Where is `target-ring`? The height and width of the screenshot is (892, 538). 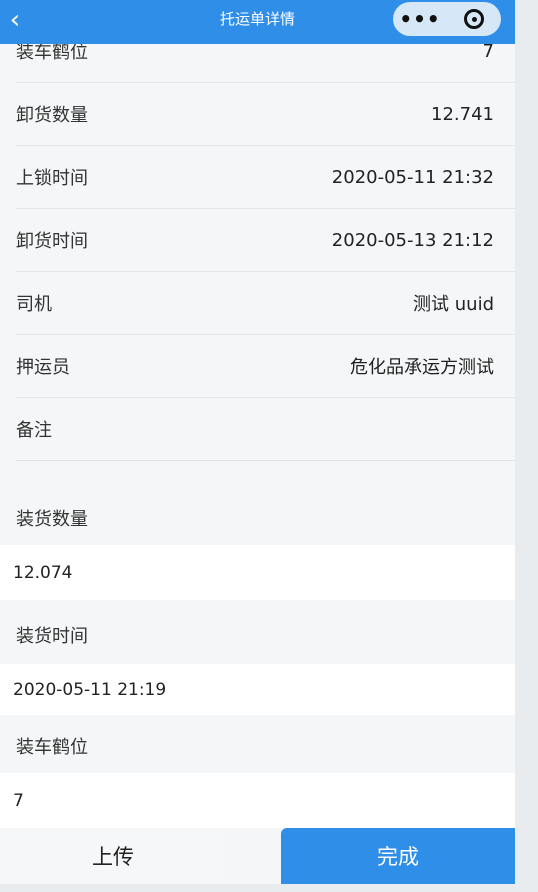 target-ring is located at coordinates (474, 19).